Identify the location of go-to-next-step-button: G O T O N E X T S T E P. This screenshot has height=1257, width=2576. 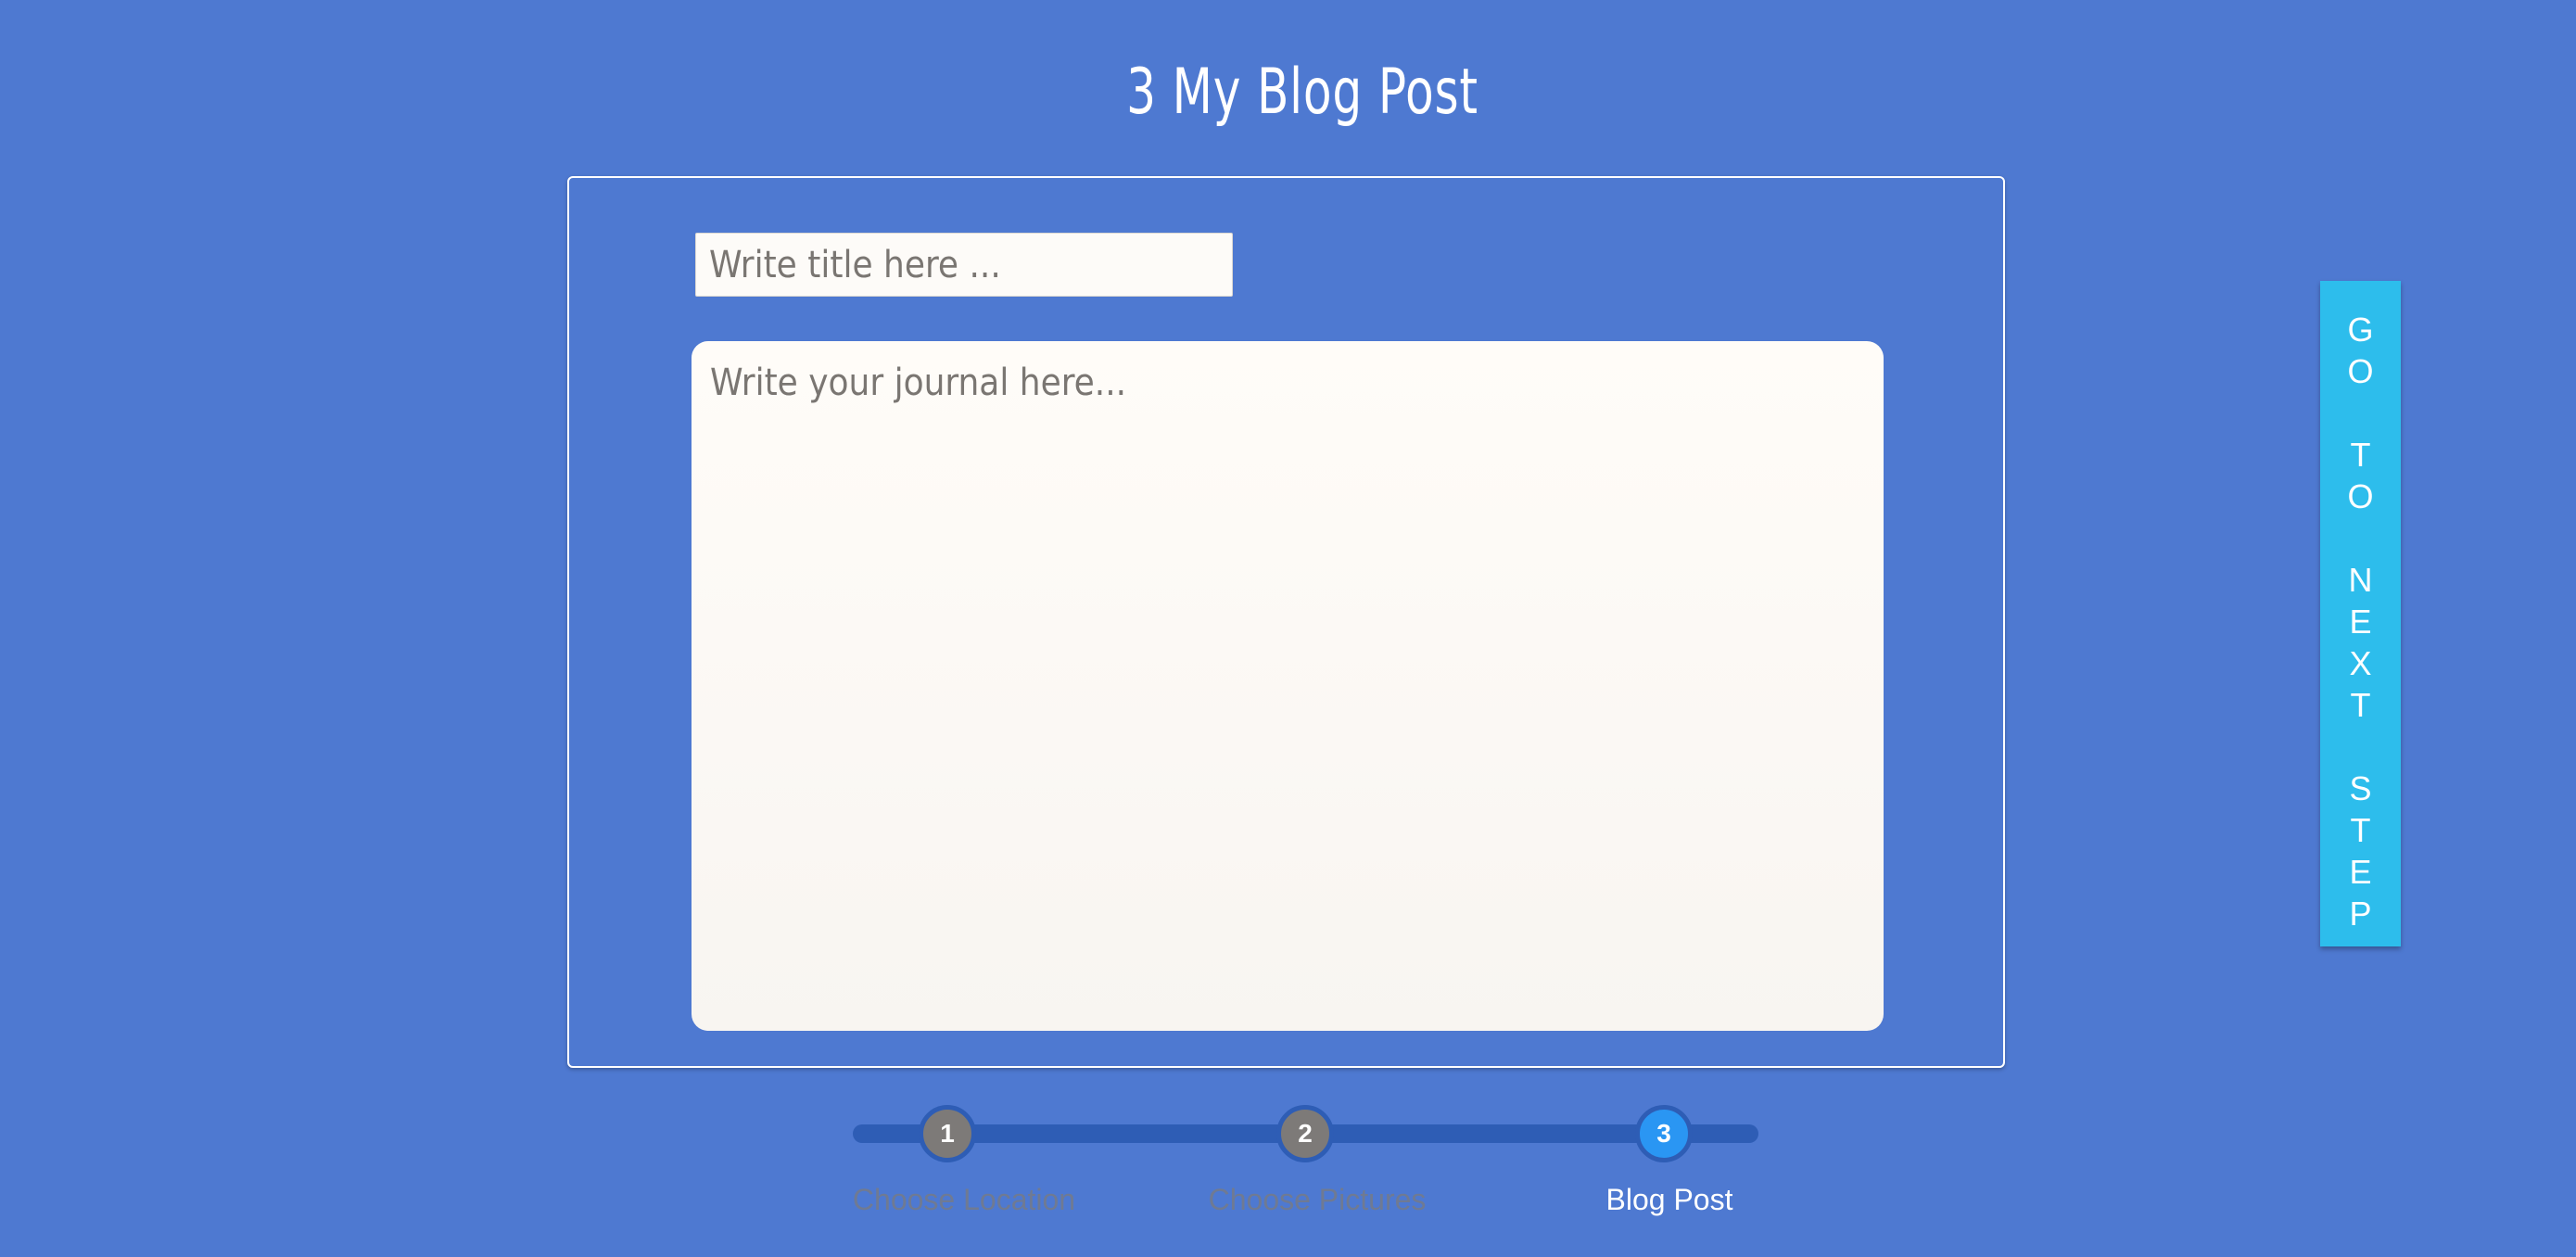
(2360, 613).